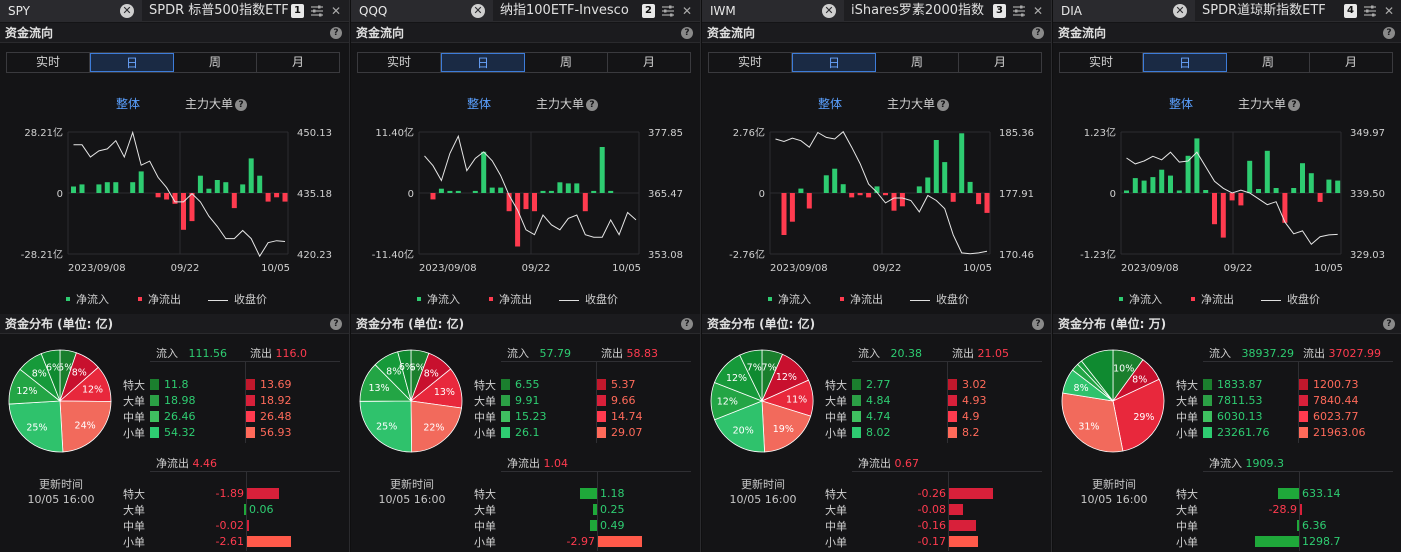 This screenshot has width=1401, height=552. I want to click on out-value: 9.66, so click(623, 400).